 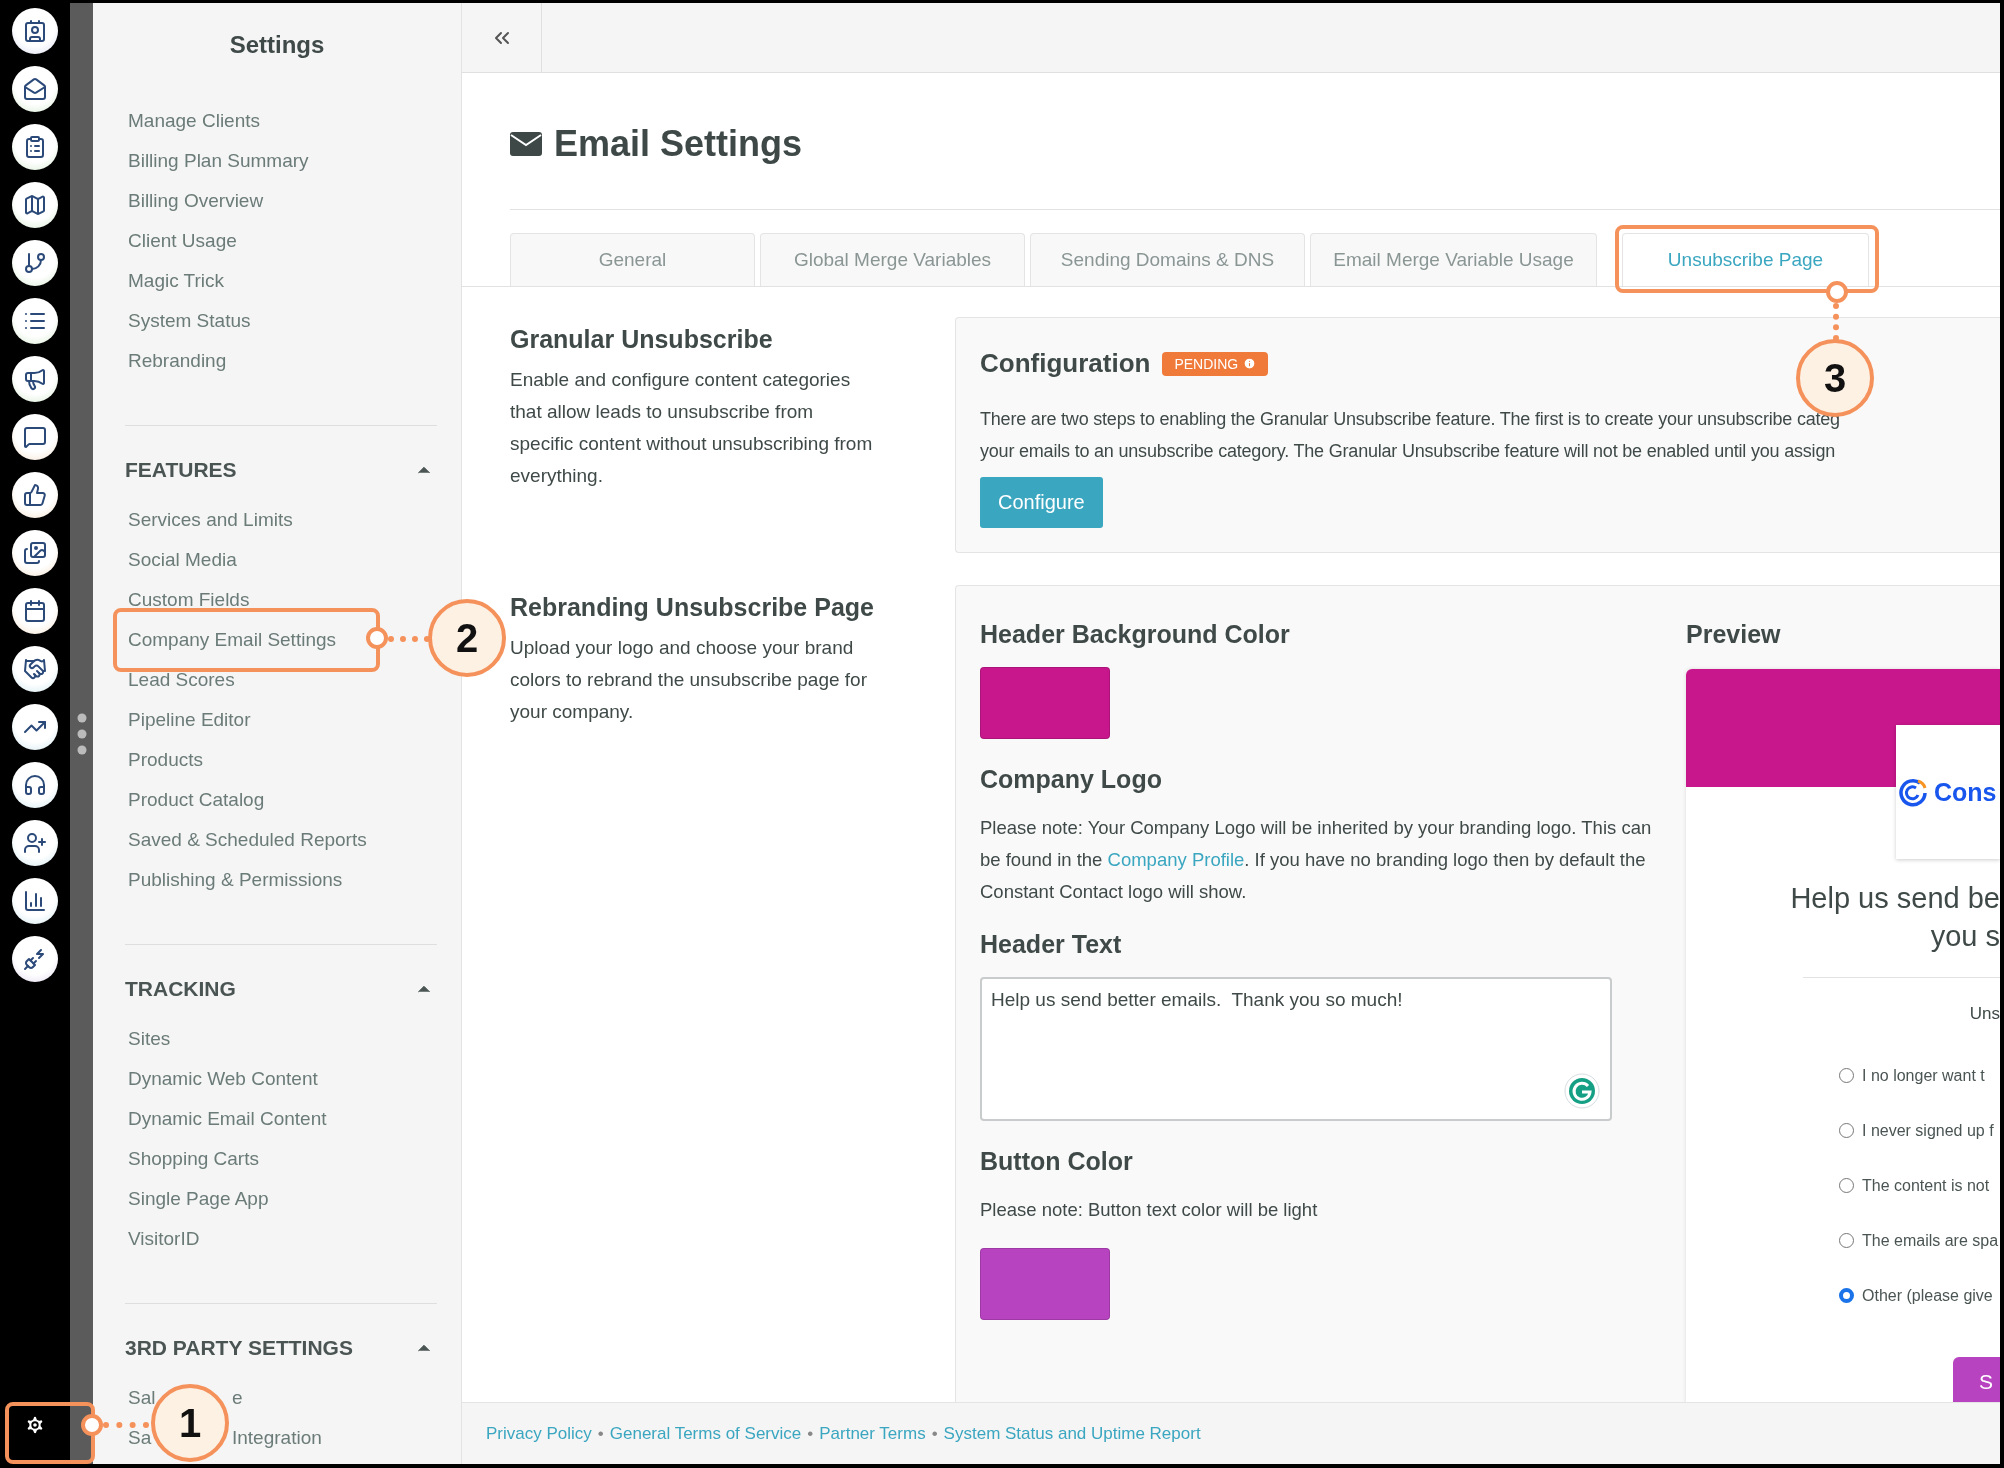 I want to click on radio-label: I no longer want t, so click(x=1923, y=1075).